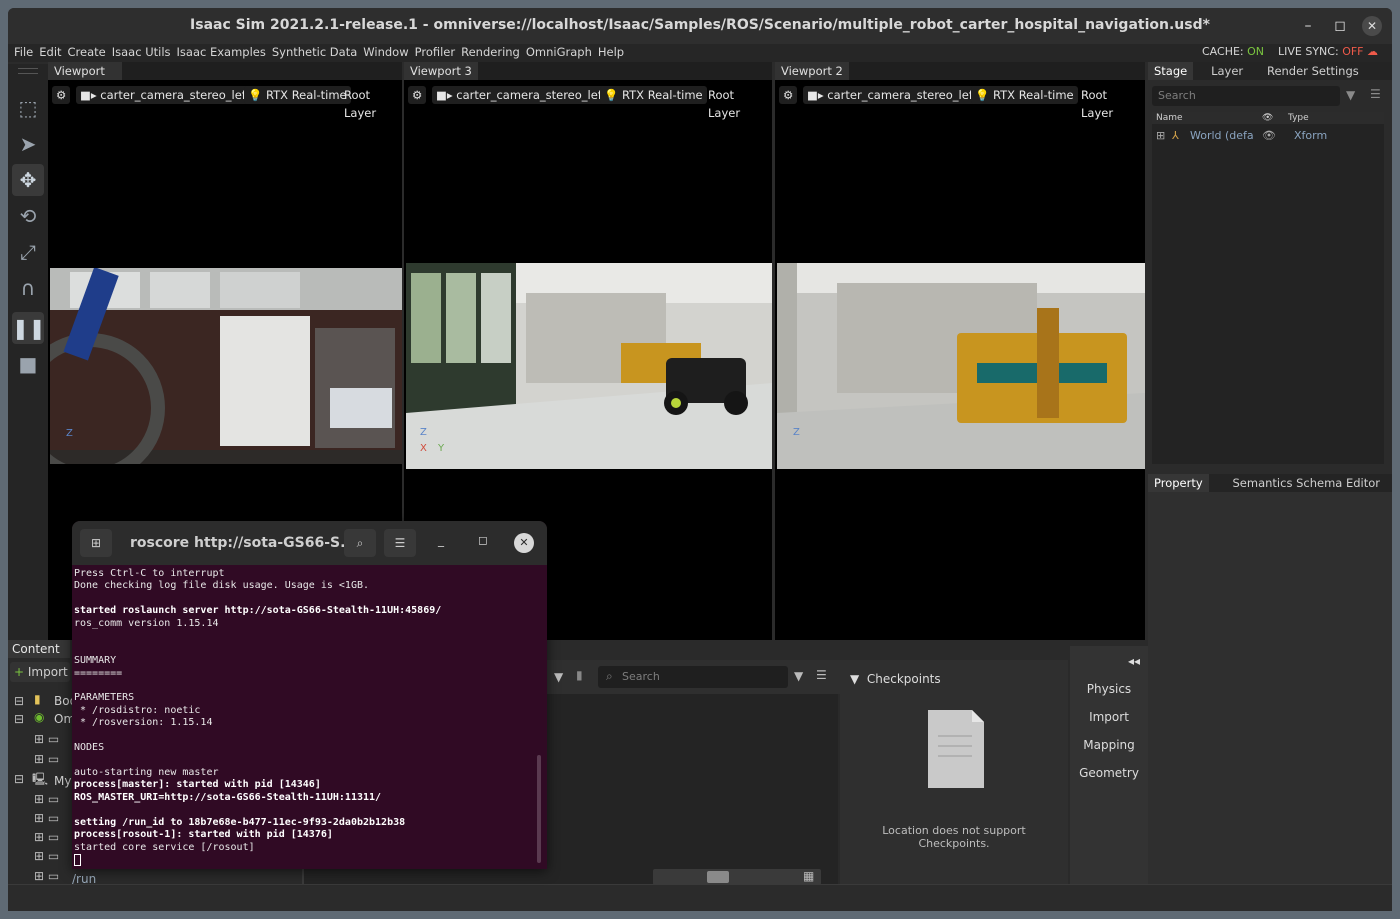 This screenshot has height=919, width=1400. Describe the element at coordinates (1134, 661) in the screenshot. I see `collapse-panel-icon: ◂◂` at that location.